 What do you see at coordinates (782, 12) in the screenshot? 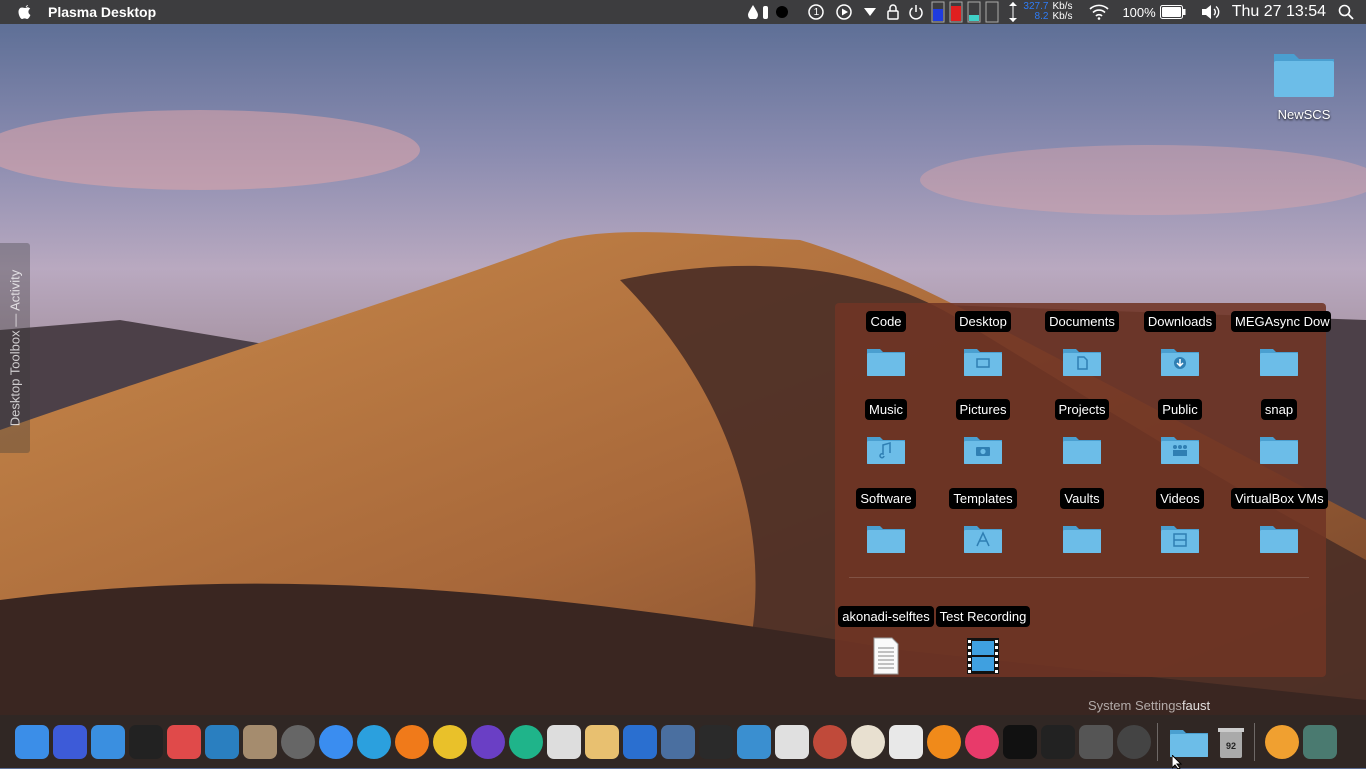
I see `record-icon` at bounding box center [782, 12].